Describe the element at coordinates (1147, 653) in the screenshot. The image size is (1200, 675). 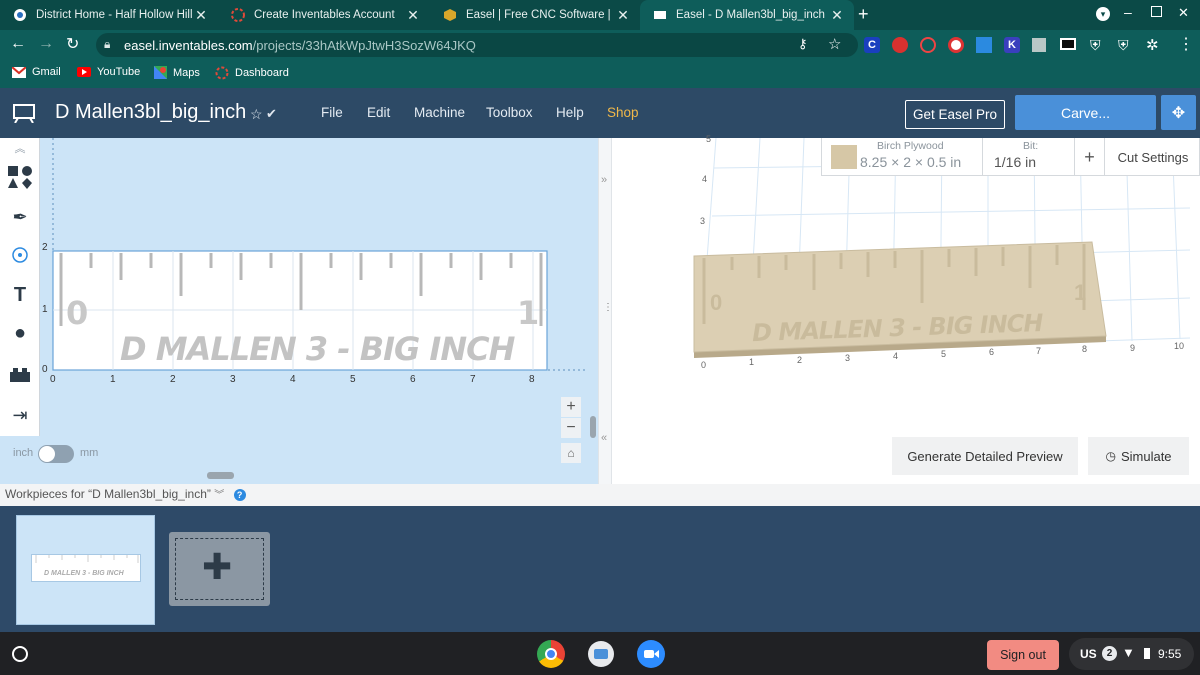
I see `battery-icon` at that location.